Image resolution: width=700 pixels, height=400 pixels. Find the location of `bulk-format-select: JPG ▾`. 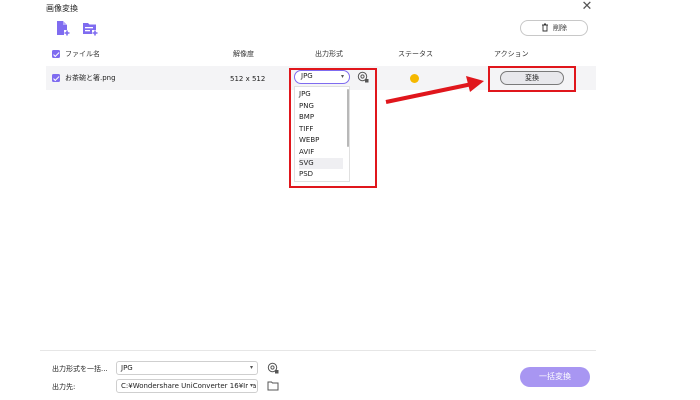

bulk-format-select: JPG ▾ is located at coordinates (187, 368).